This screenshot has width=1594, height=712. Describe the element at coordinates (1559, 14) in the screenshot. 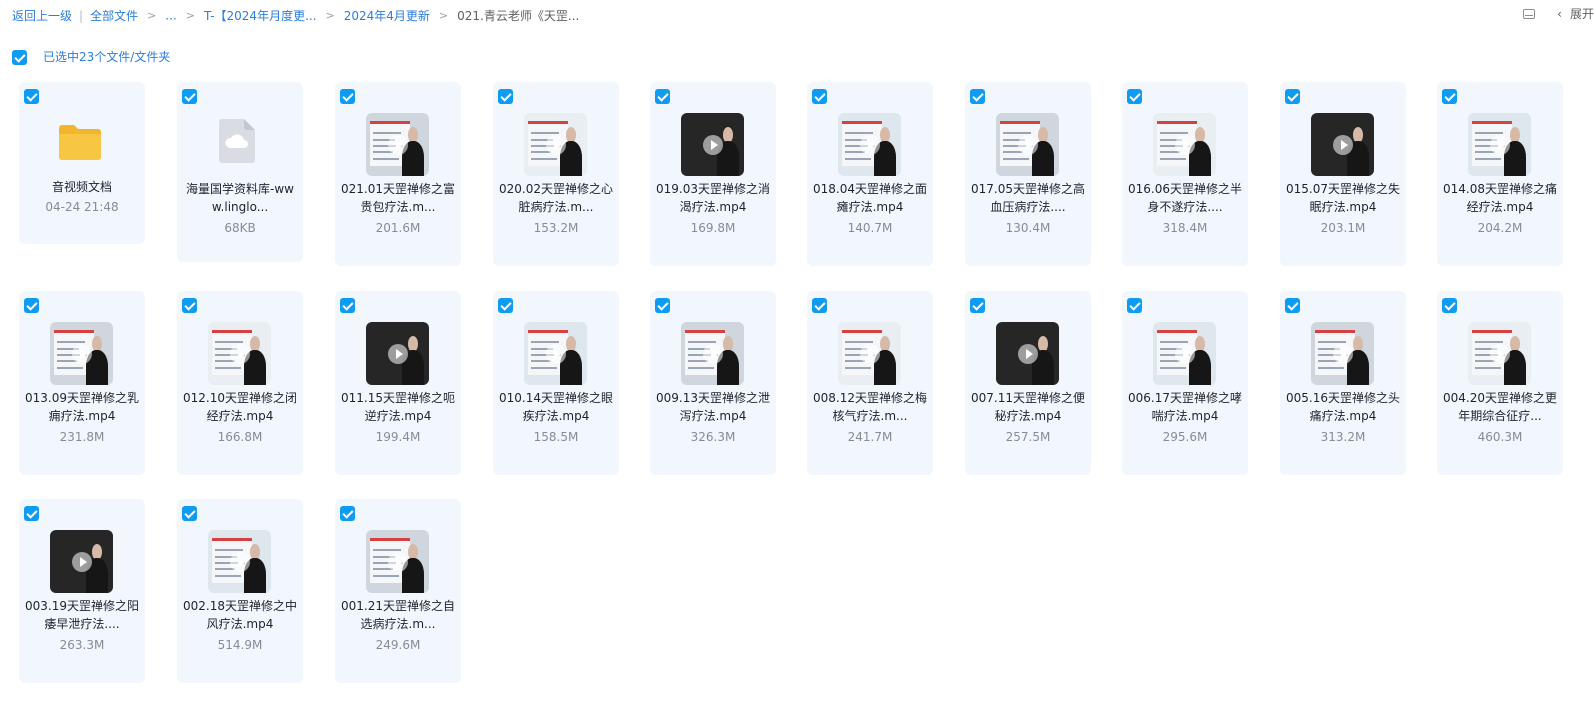

I see `chevron-left-icon: ‹` at that location.